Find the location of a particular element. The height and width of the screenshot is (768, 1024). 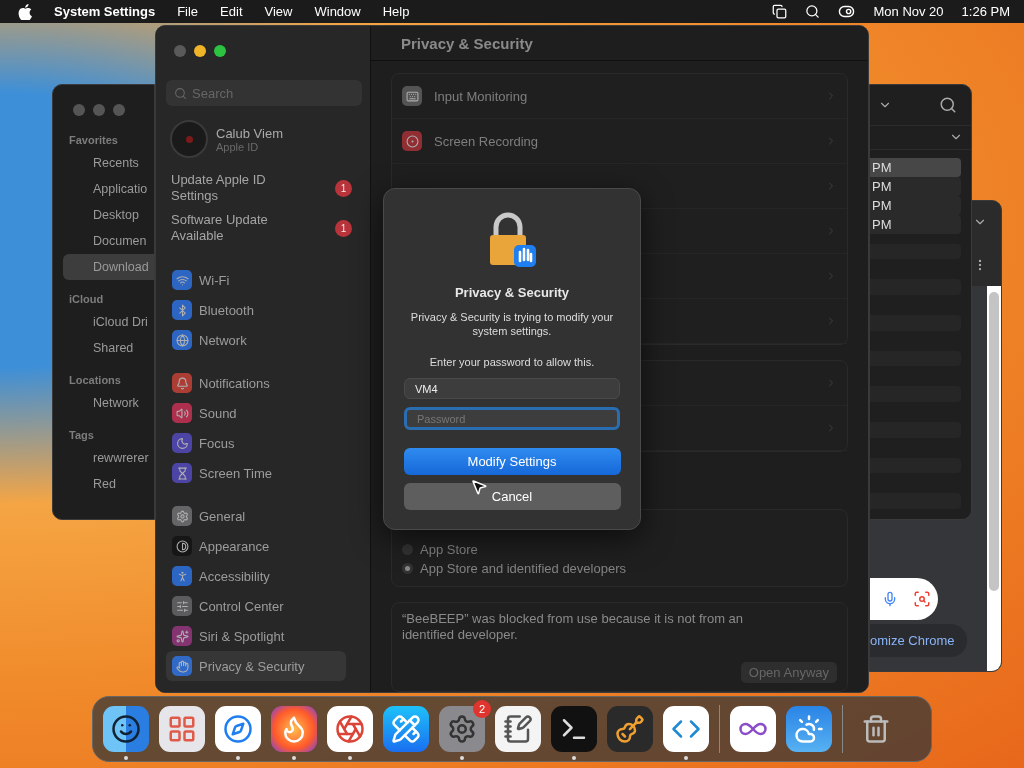

search-box is located at coordinates (904, 599).